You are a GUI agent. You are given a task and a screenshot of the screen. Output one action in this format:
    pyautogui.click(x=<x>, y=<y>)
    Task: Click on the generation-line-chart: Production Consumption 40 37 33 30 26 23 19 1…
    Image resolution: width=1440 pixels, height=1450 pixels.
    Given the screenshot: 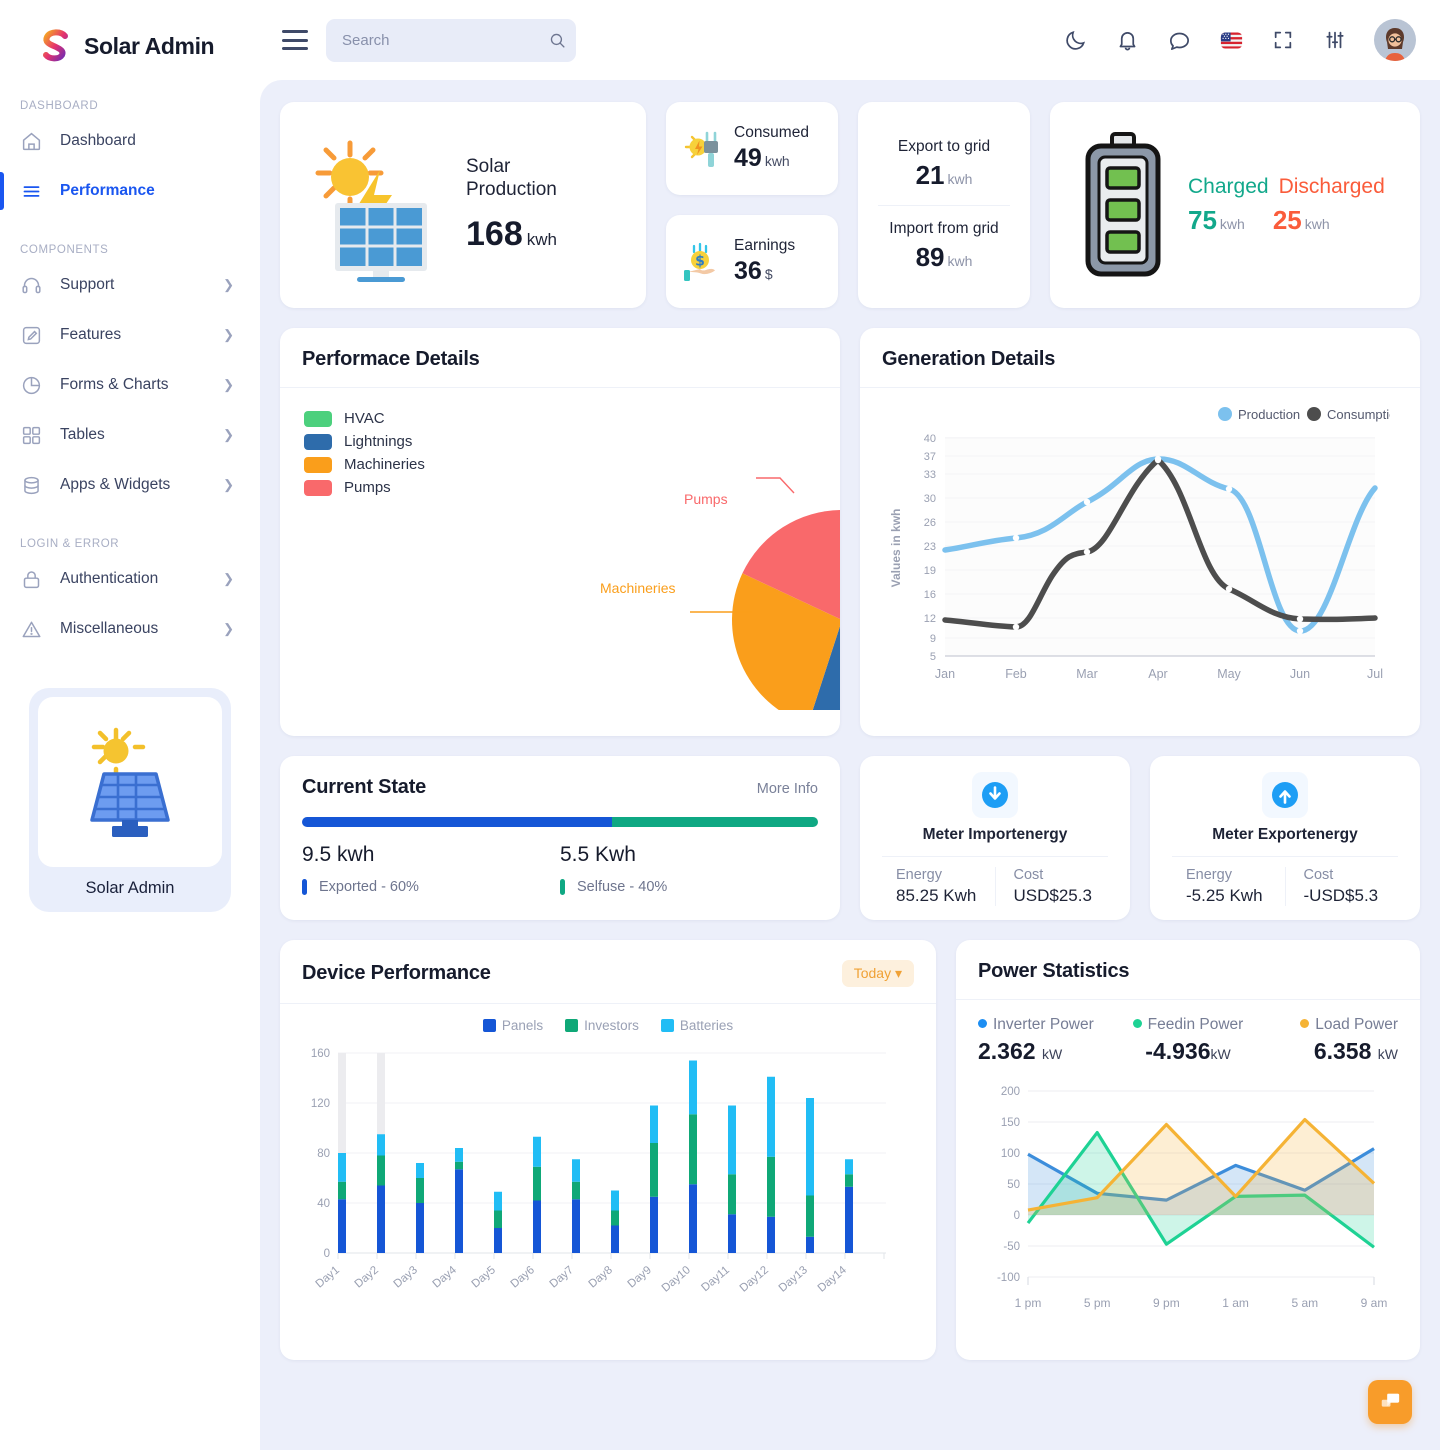 What is the action you would take?
    pyautogui.click(x=1140, y=541)
    